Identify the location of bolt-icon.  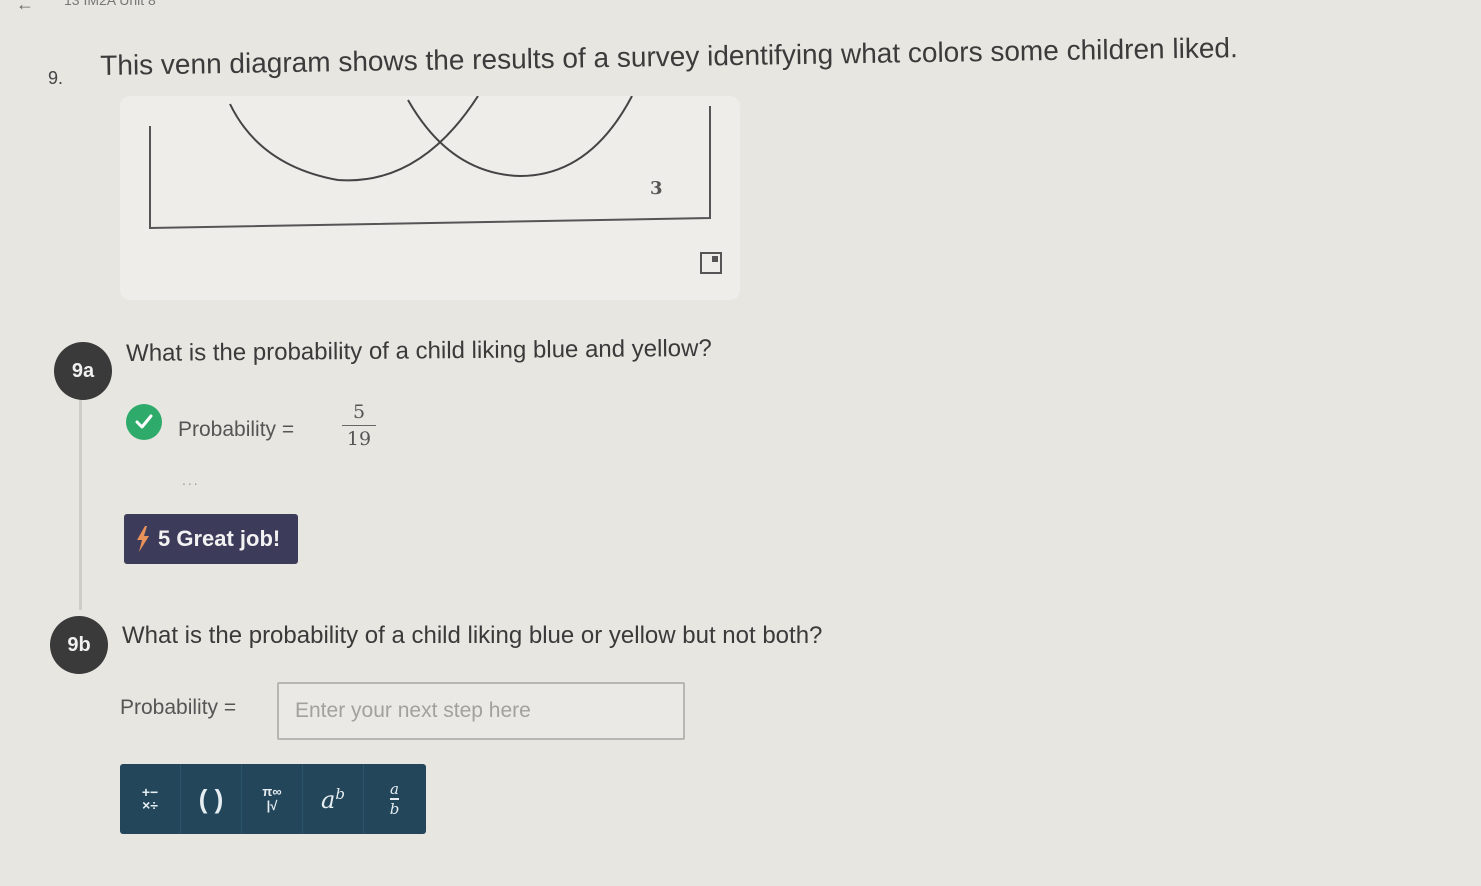
(143, 539).